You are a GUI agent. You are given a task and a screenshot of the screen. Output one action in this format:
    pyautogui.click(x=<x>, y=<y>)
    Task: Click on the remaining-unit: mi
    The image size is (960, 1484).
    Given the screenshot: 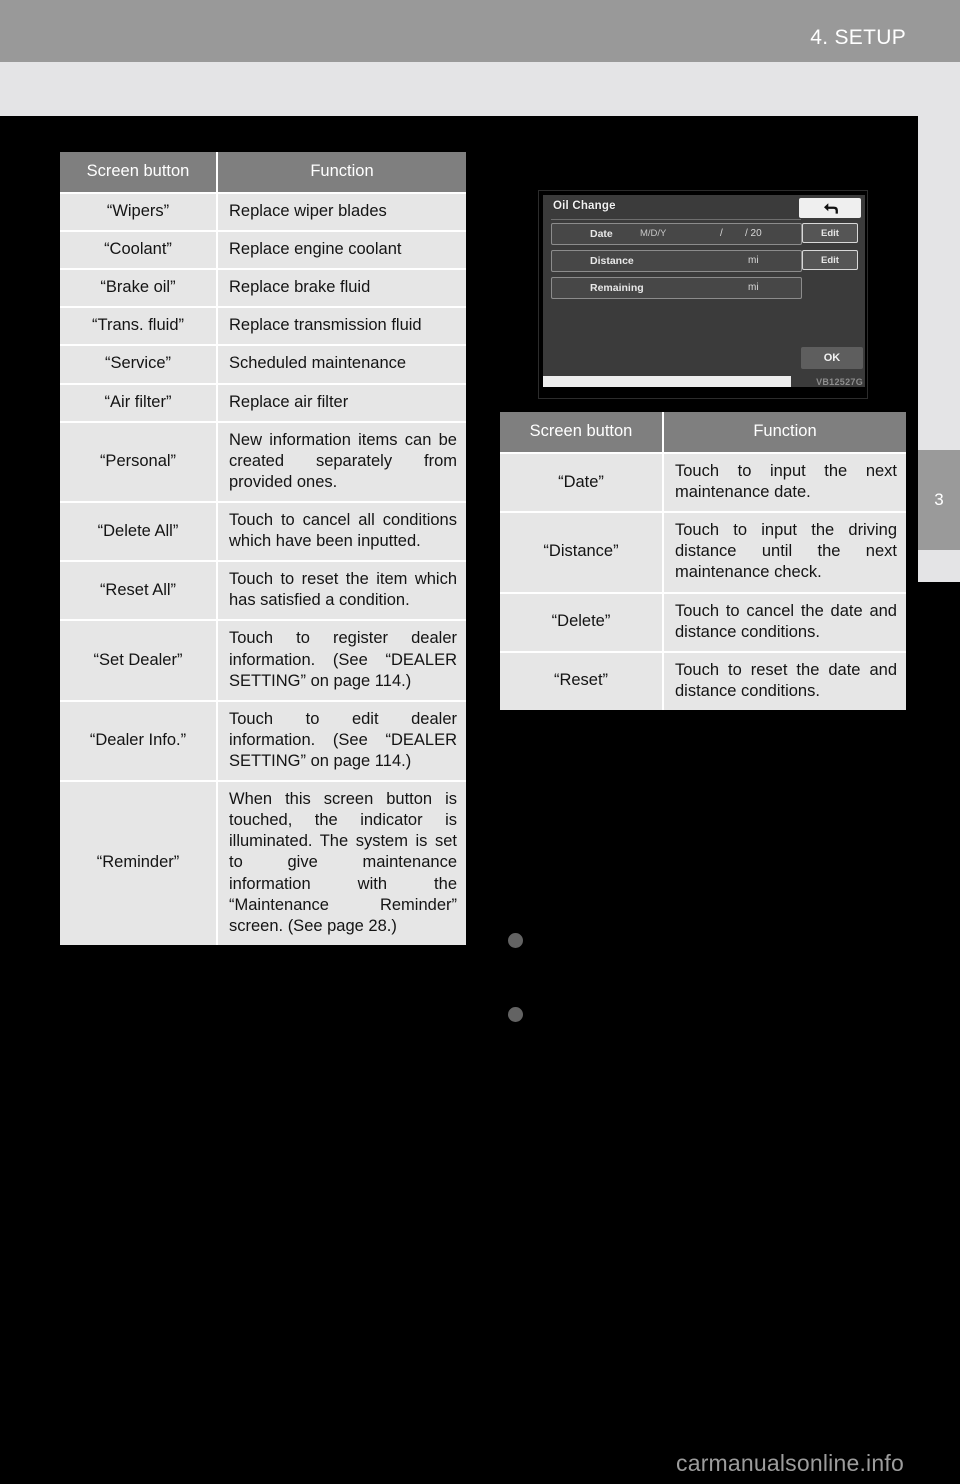 What is the action you would take?
    pyautogui.click(x=753, y=287)
    